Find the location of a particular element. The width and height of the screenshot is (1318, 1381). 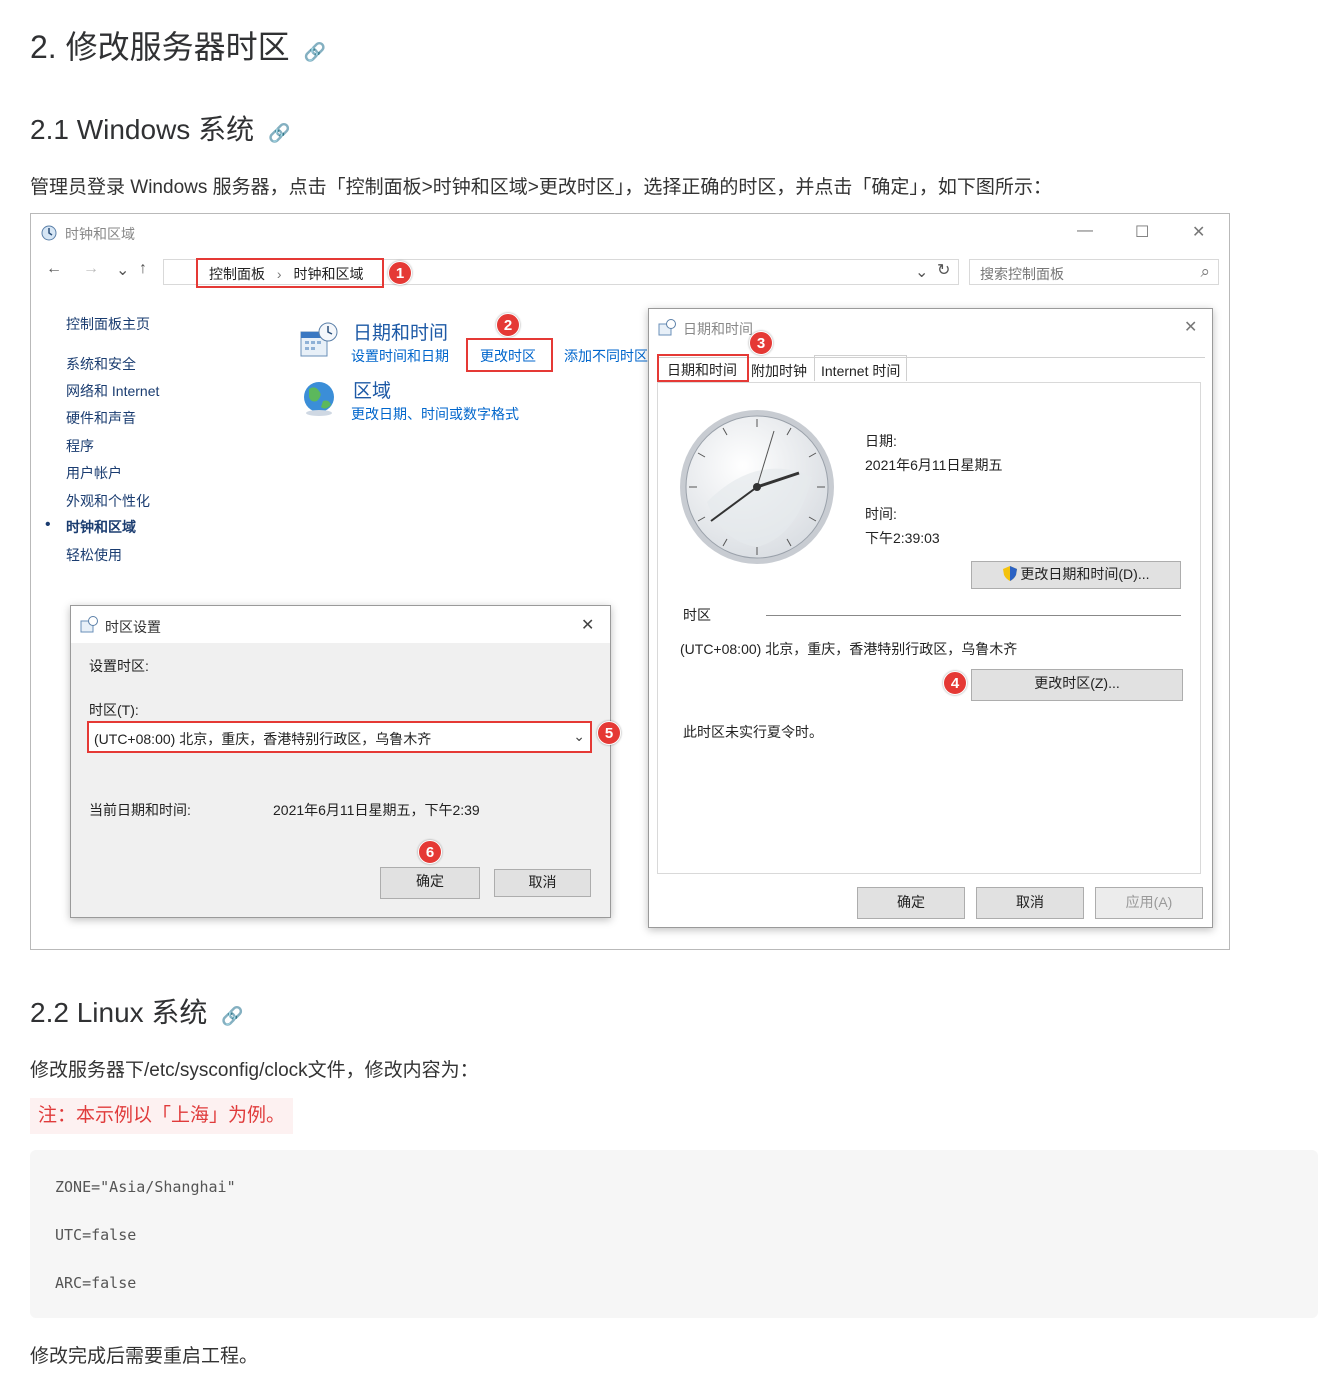

date-label: 日期: is located at coordinates (881, 441).